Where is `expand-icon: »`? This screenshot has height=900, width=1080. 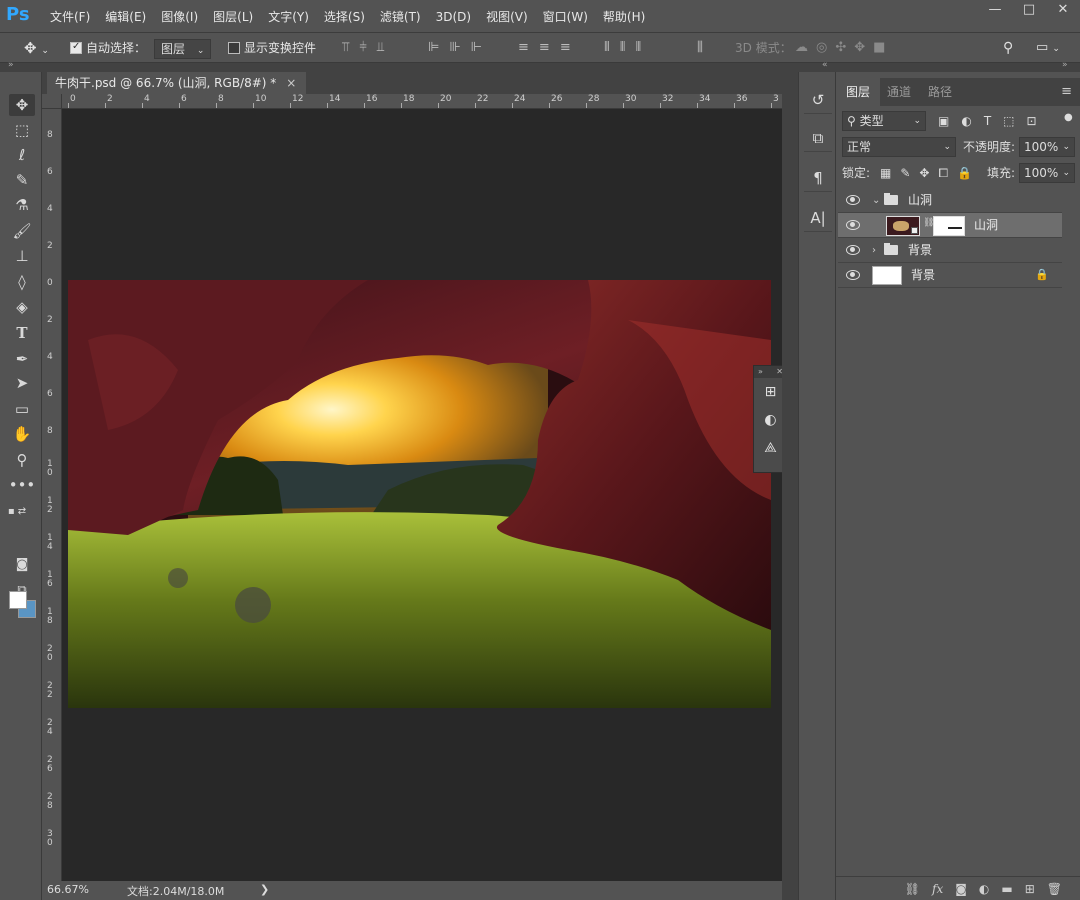
expand-icon: » is located at coordinates (760, 372).